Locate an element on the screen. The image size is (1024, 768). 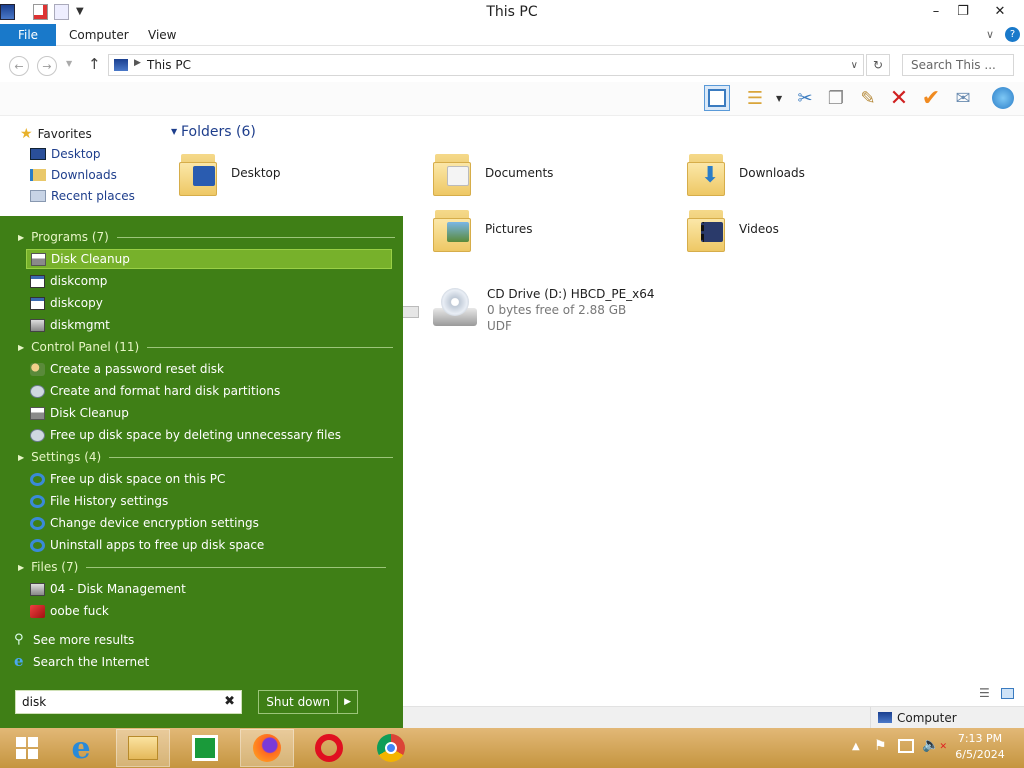
cut-icon: ✂ is located at coordinates (805, 98).